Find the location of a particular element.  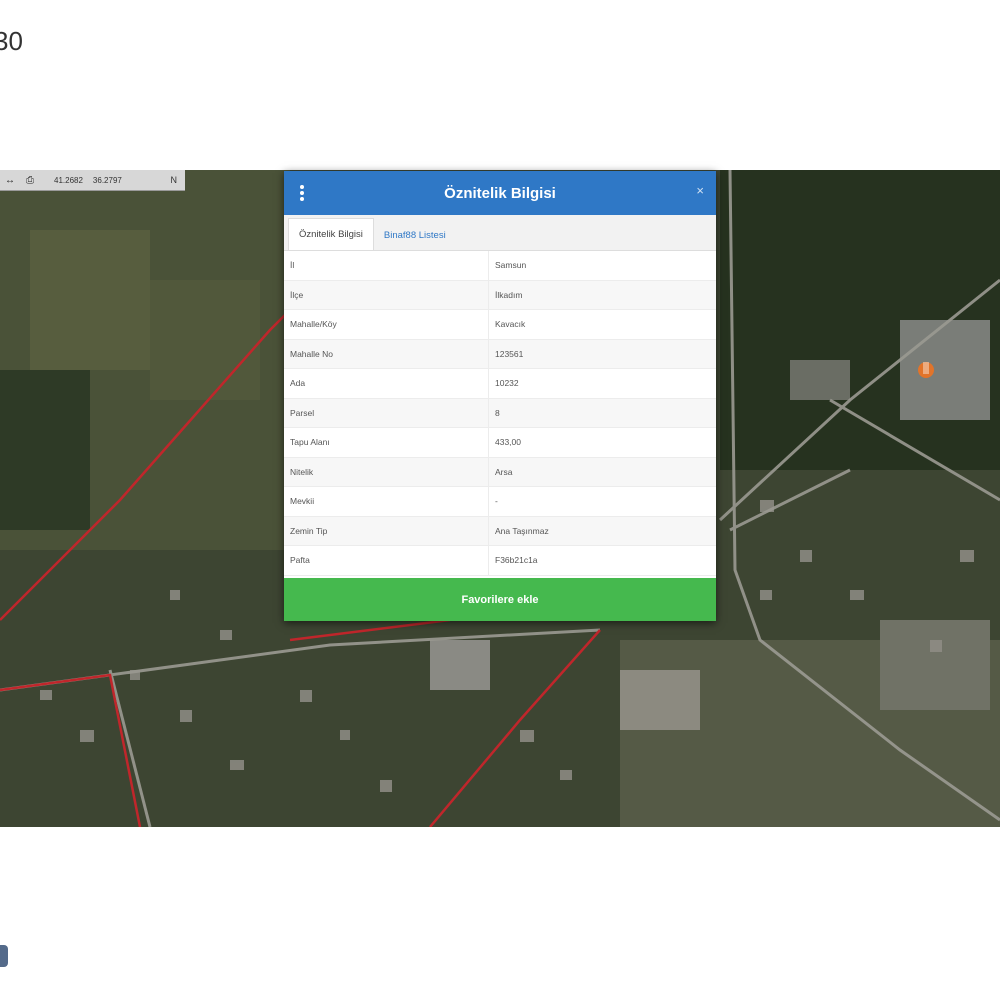

table-row: Mevkii - is located at coordinates (500, 501).